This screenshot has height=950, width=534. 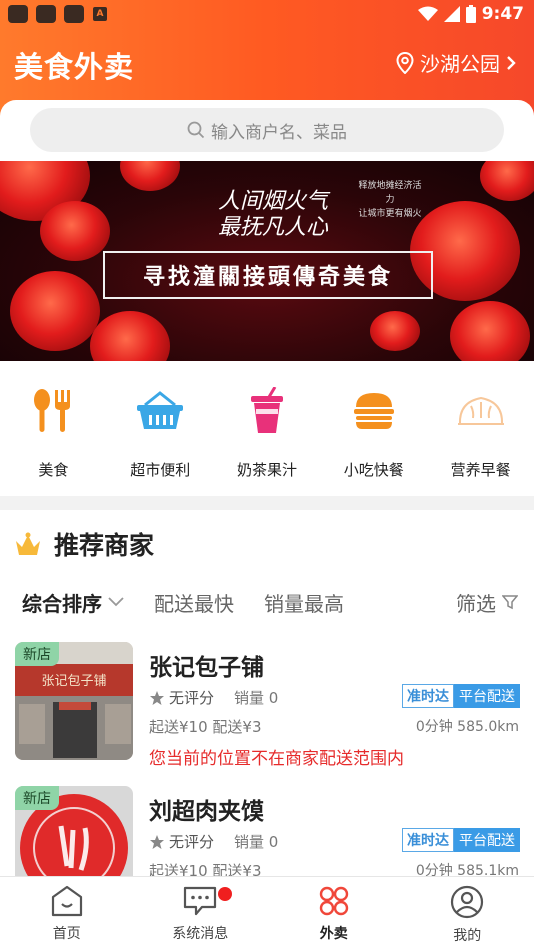 I want to click on banner-headline: 人间烟火气 最抚凡人心, so click(x=273, y=214).